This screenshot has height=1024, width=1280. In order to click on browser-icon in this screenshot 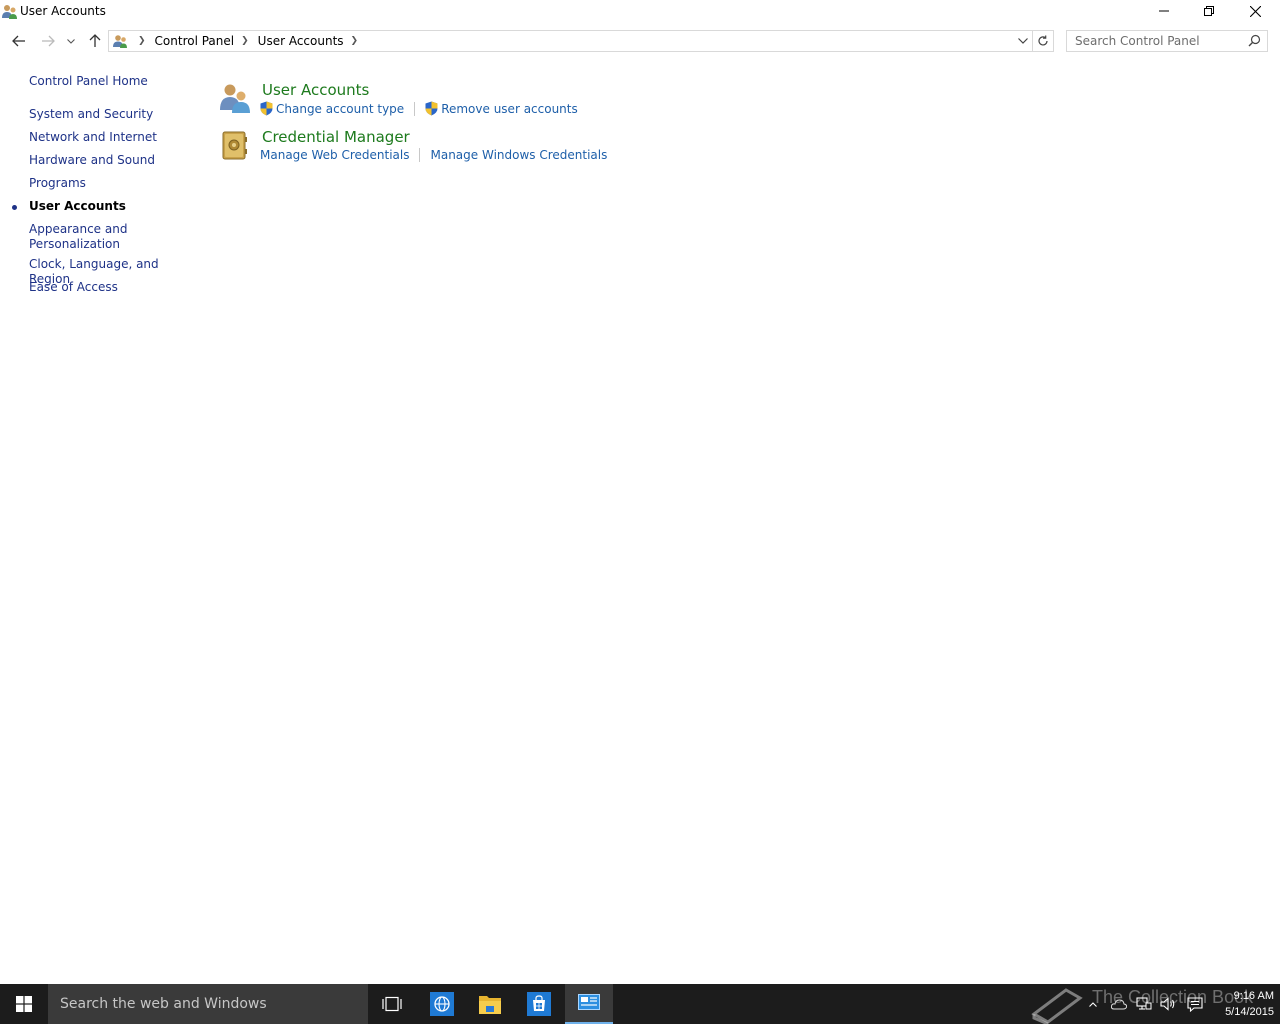, I will do `click(442, 1004)`.